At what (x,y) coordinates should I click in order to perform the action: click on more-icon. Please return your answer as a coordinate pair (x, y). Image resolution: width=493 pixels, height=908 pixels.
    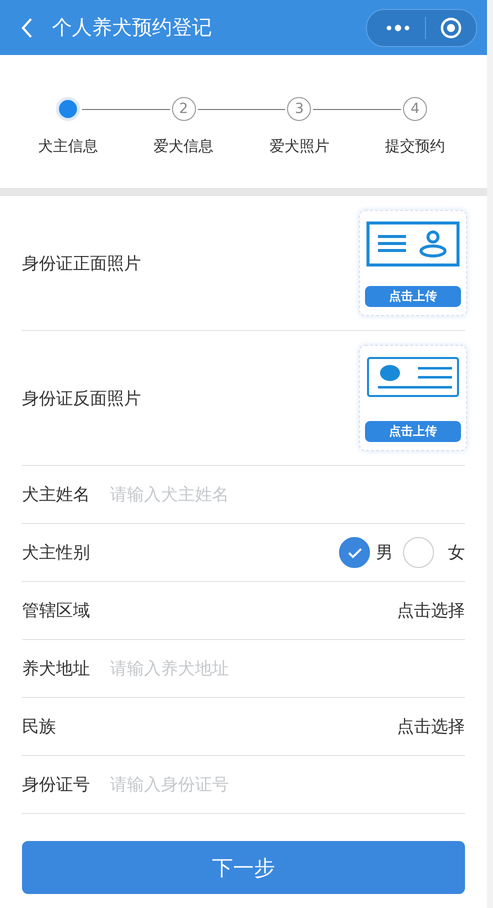
    Looking at the image, I should click on (398, 28).